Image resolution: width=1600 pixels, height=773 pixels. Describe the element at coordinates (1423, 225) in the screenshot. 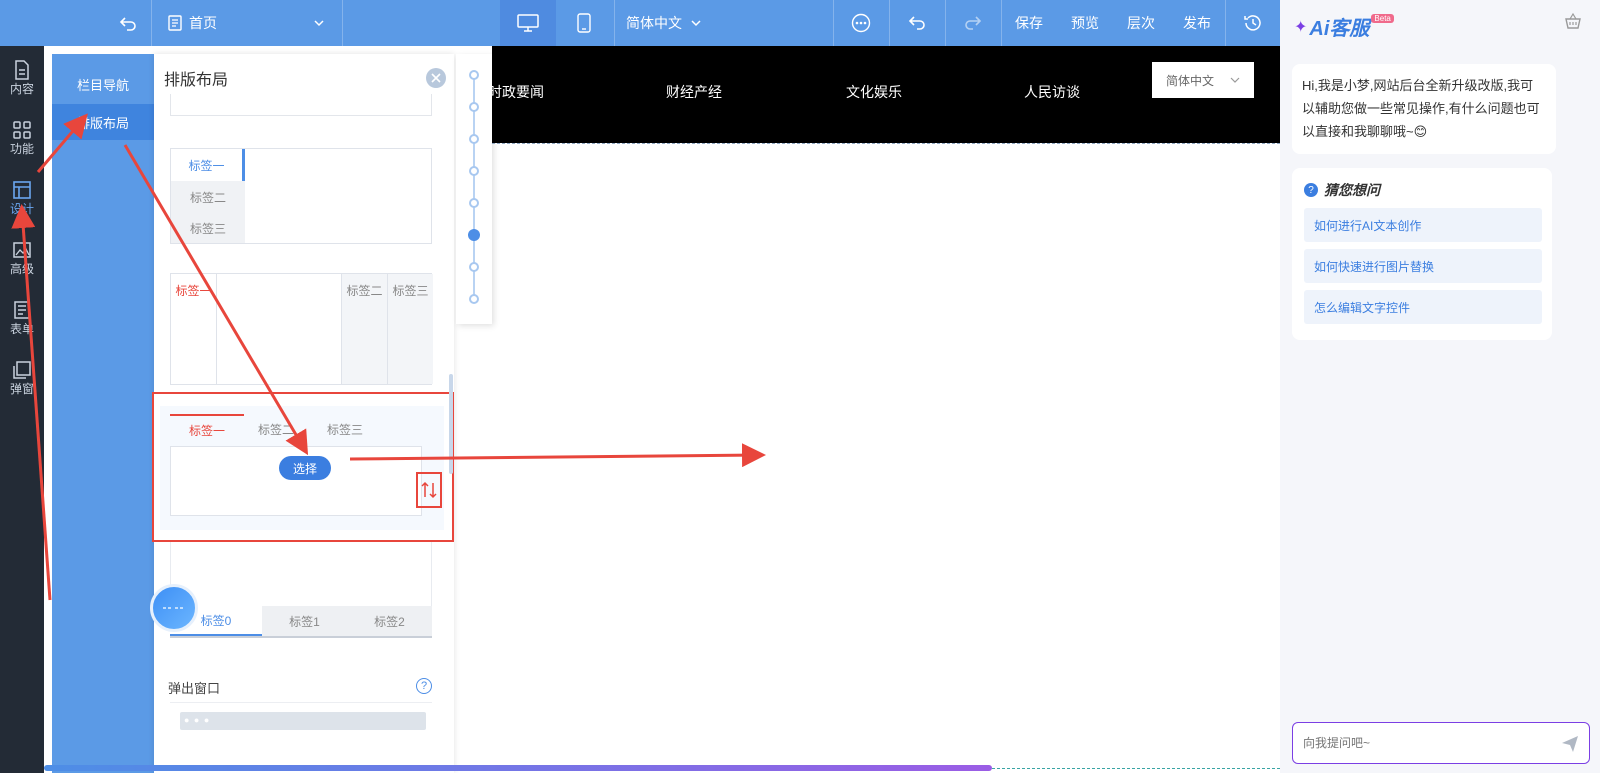

I see `suggestion-item: 如何进行AI文本创作` at that location.